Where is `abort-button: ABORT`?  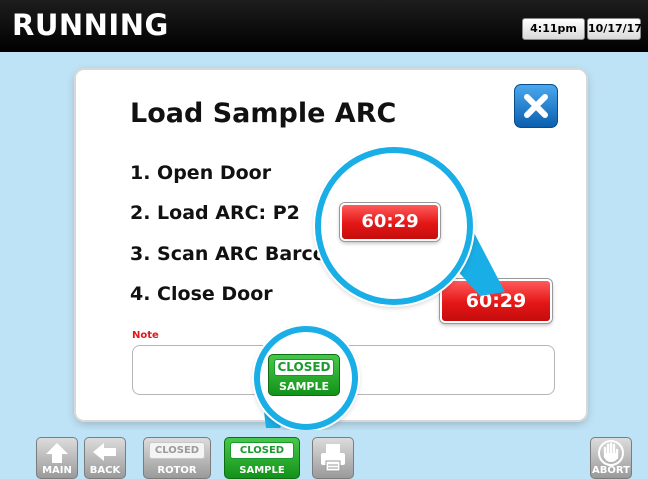 abort-button: ABORT is located at coordinates (611, 458).